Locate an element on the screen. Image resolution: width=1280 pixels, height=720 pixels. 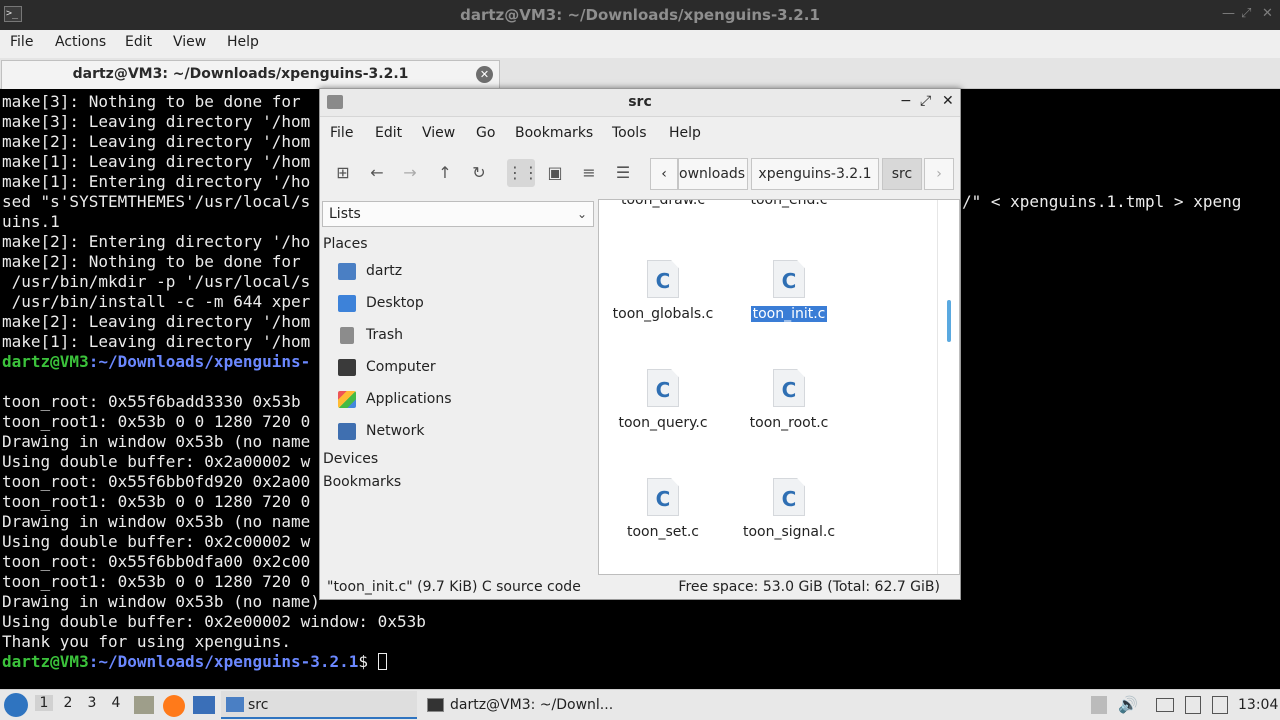
scrollbar-track is located at coordinates (948, 387).